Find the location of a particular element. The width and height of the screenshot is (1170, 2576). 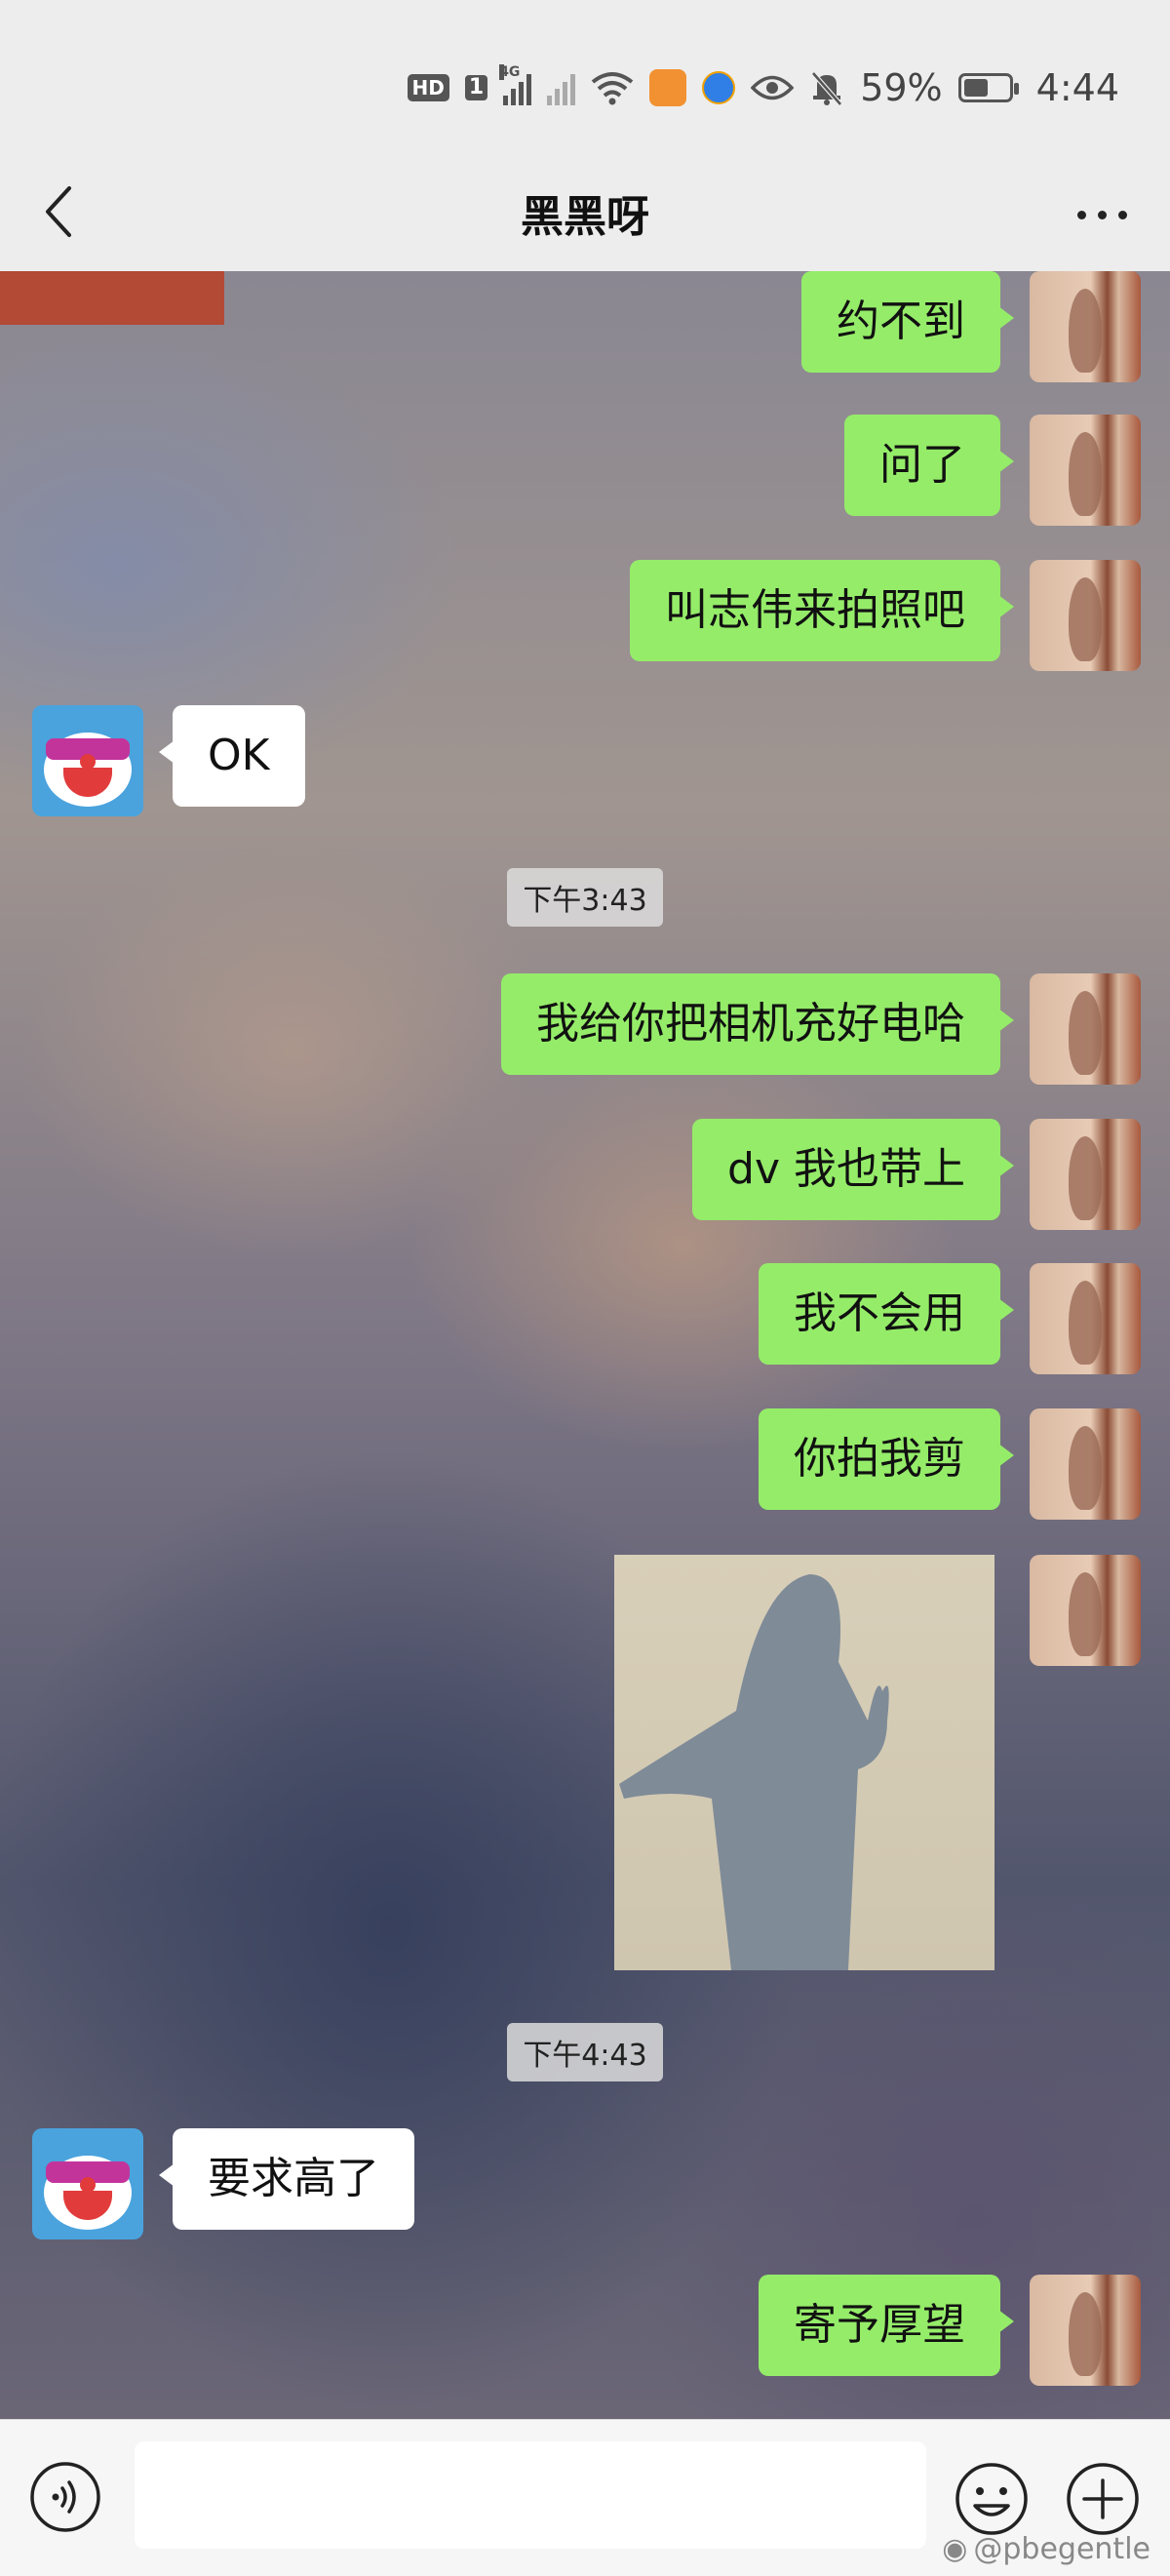

message-row: 问了 is located at coordinates (992, 470).